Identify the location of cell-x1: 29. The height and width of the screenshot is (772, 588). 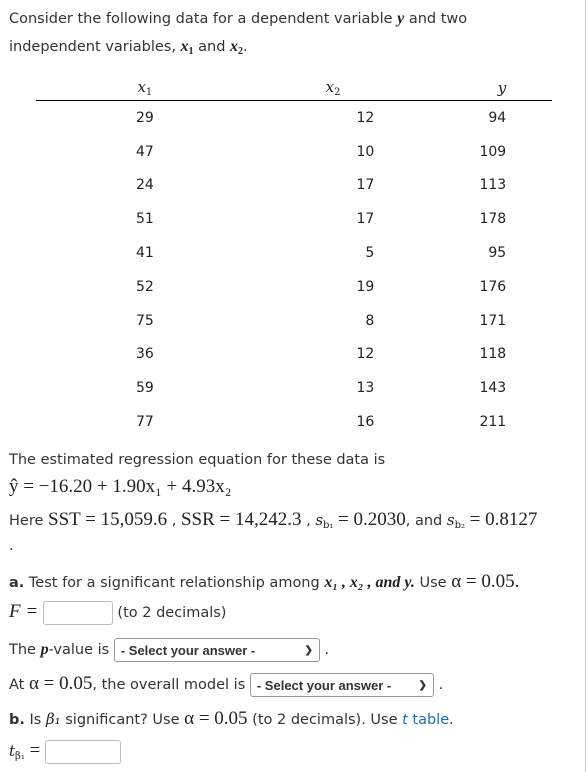
(144, 117).